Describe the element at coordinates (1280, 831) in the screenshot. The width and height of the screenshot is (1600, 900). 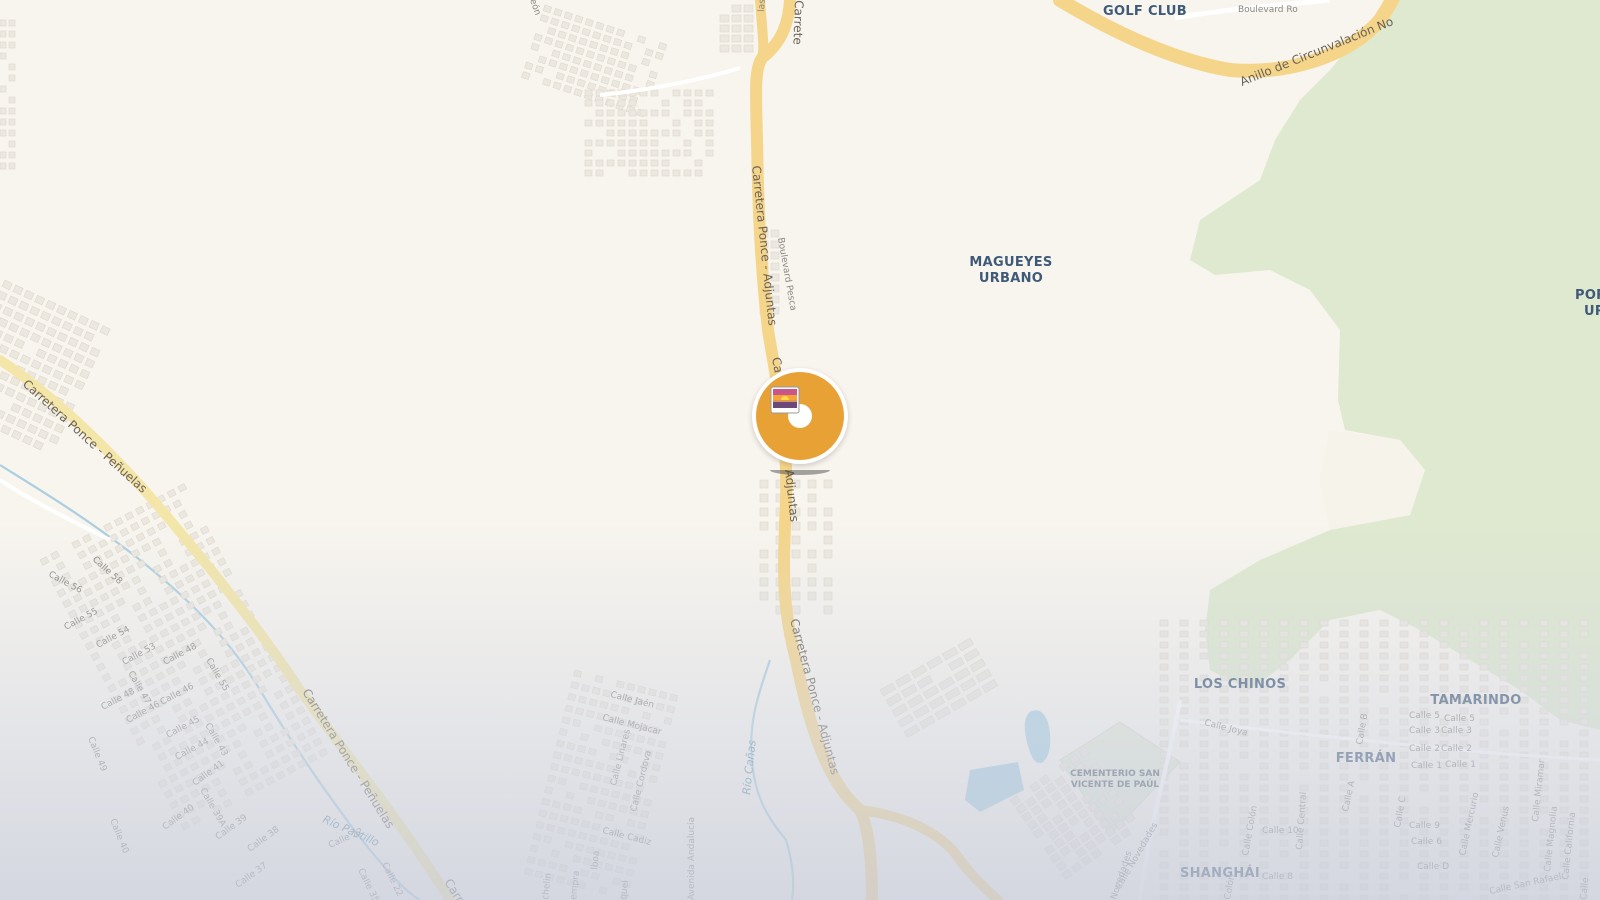
I see `street-label: Calle 10` at that location.